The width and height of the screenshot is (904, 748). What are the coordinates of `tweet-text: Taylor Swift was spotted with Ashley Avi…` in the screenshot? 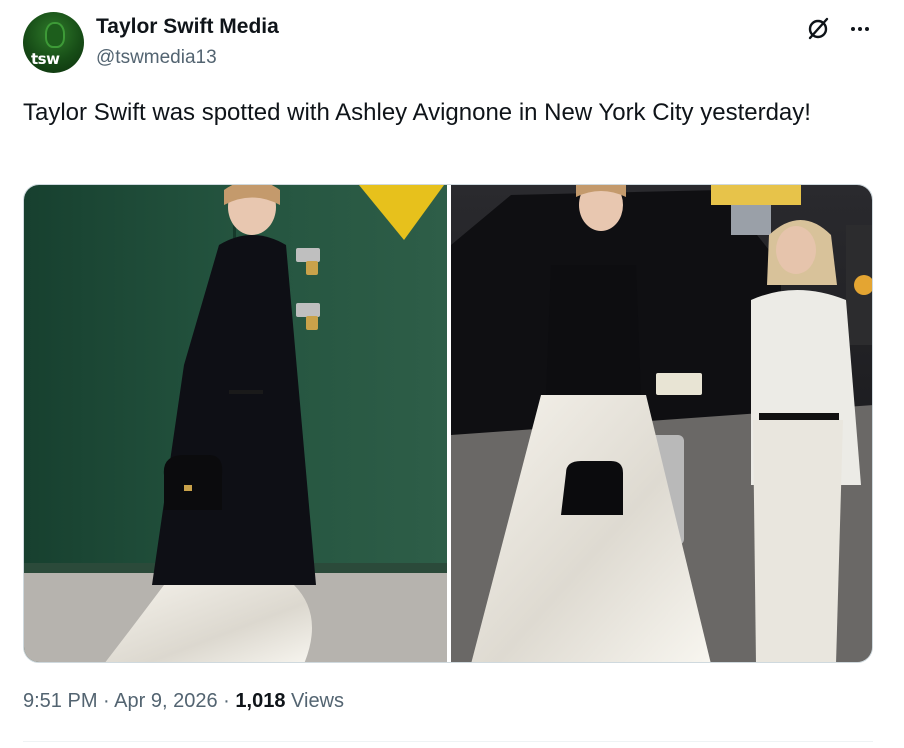 It's located at (417, 112).